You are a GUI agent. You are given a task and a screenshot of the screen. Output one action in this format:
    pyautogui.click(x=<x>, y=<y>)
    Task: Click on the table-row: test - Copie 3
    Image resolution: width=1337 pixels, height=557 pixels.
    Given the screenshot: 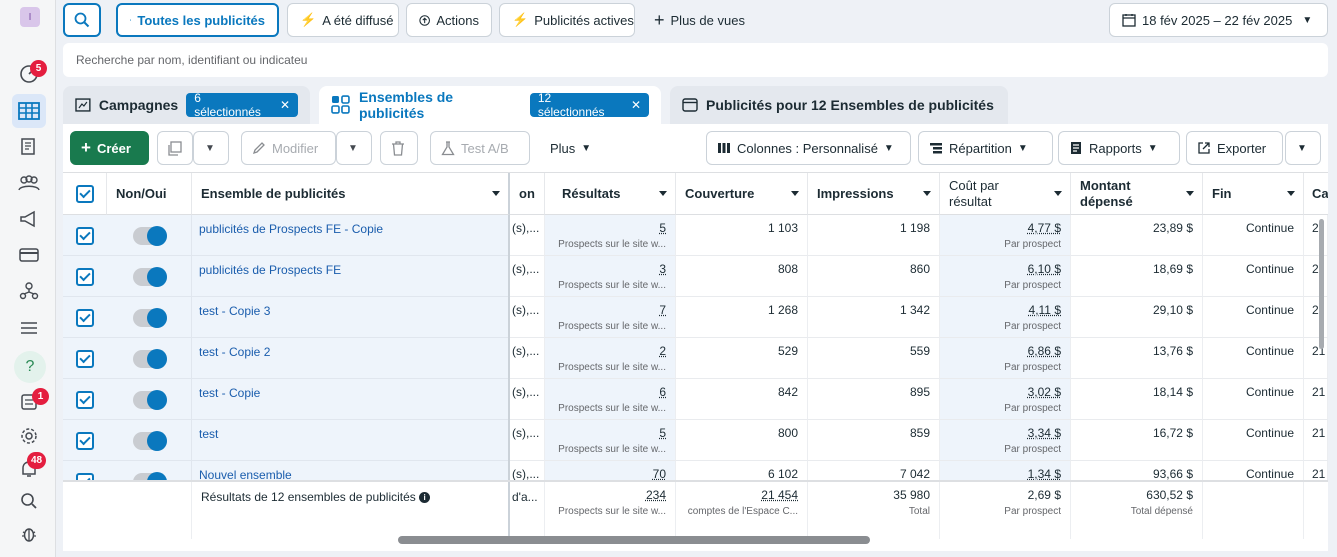 What is the action you would take?
    pyautogui.click(x=285, y=317)
    